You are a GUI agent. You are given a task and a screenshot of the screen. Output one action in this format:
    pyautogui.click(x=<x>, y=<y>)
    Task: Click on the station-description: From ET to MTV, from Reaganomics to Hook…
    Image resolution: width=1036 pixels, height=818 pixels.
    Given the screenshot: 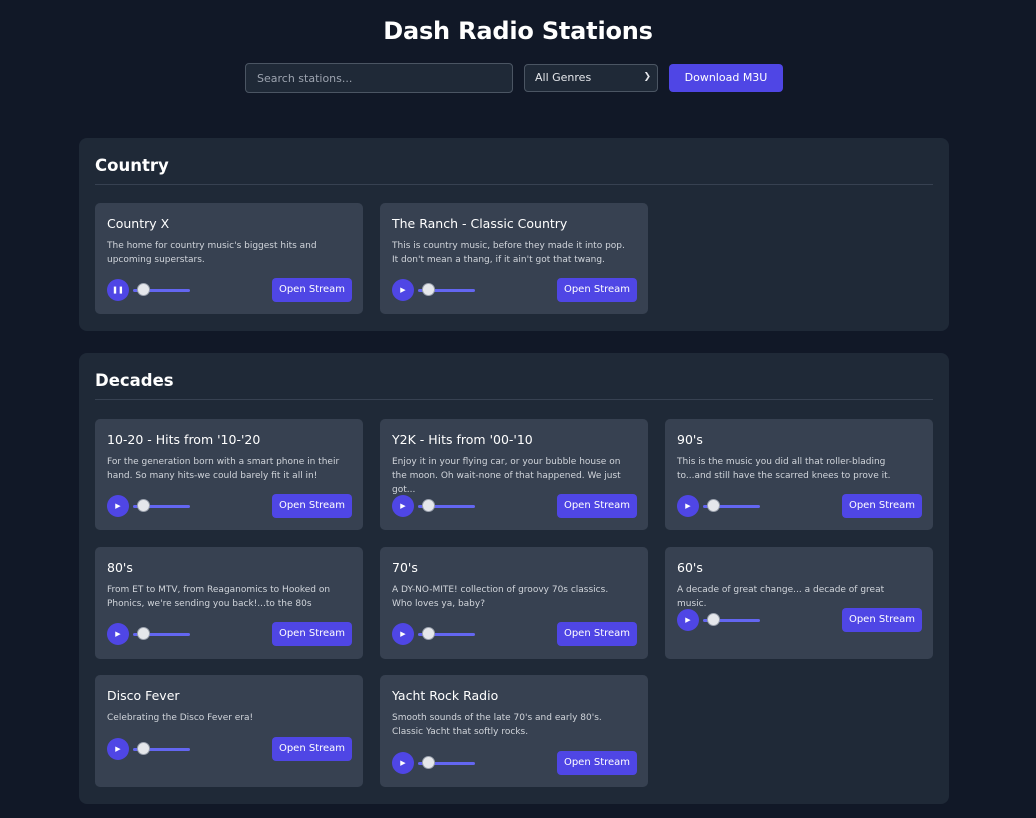 What is the action you would take?
    pyautogui.click(x=219, y=597)
    